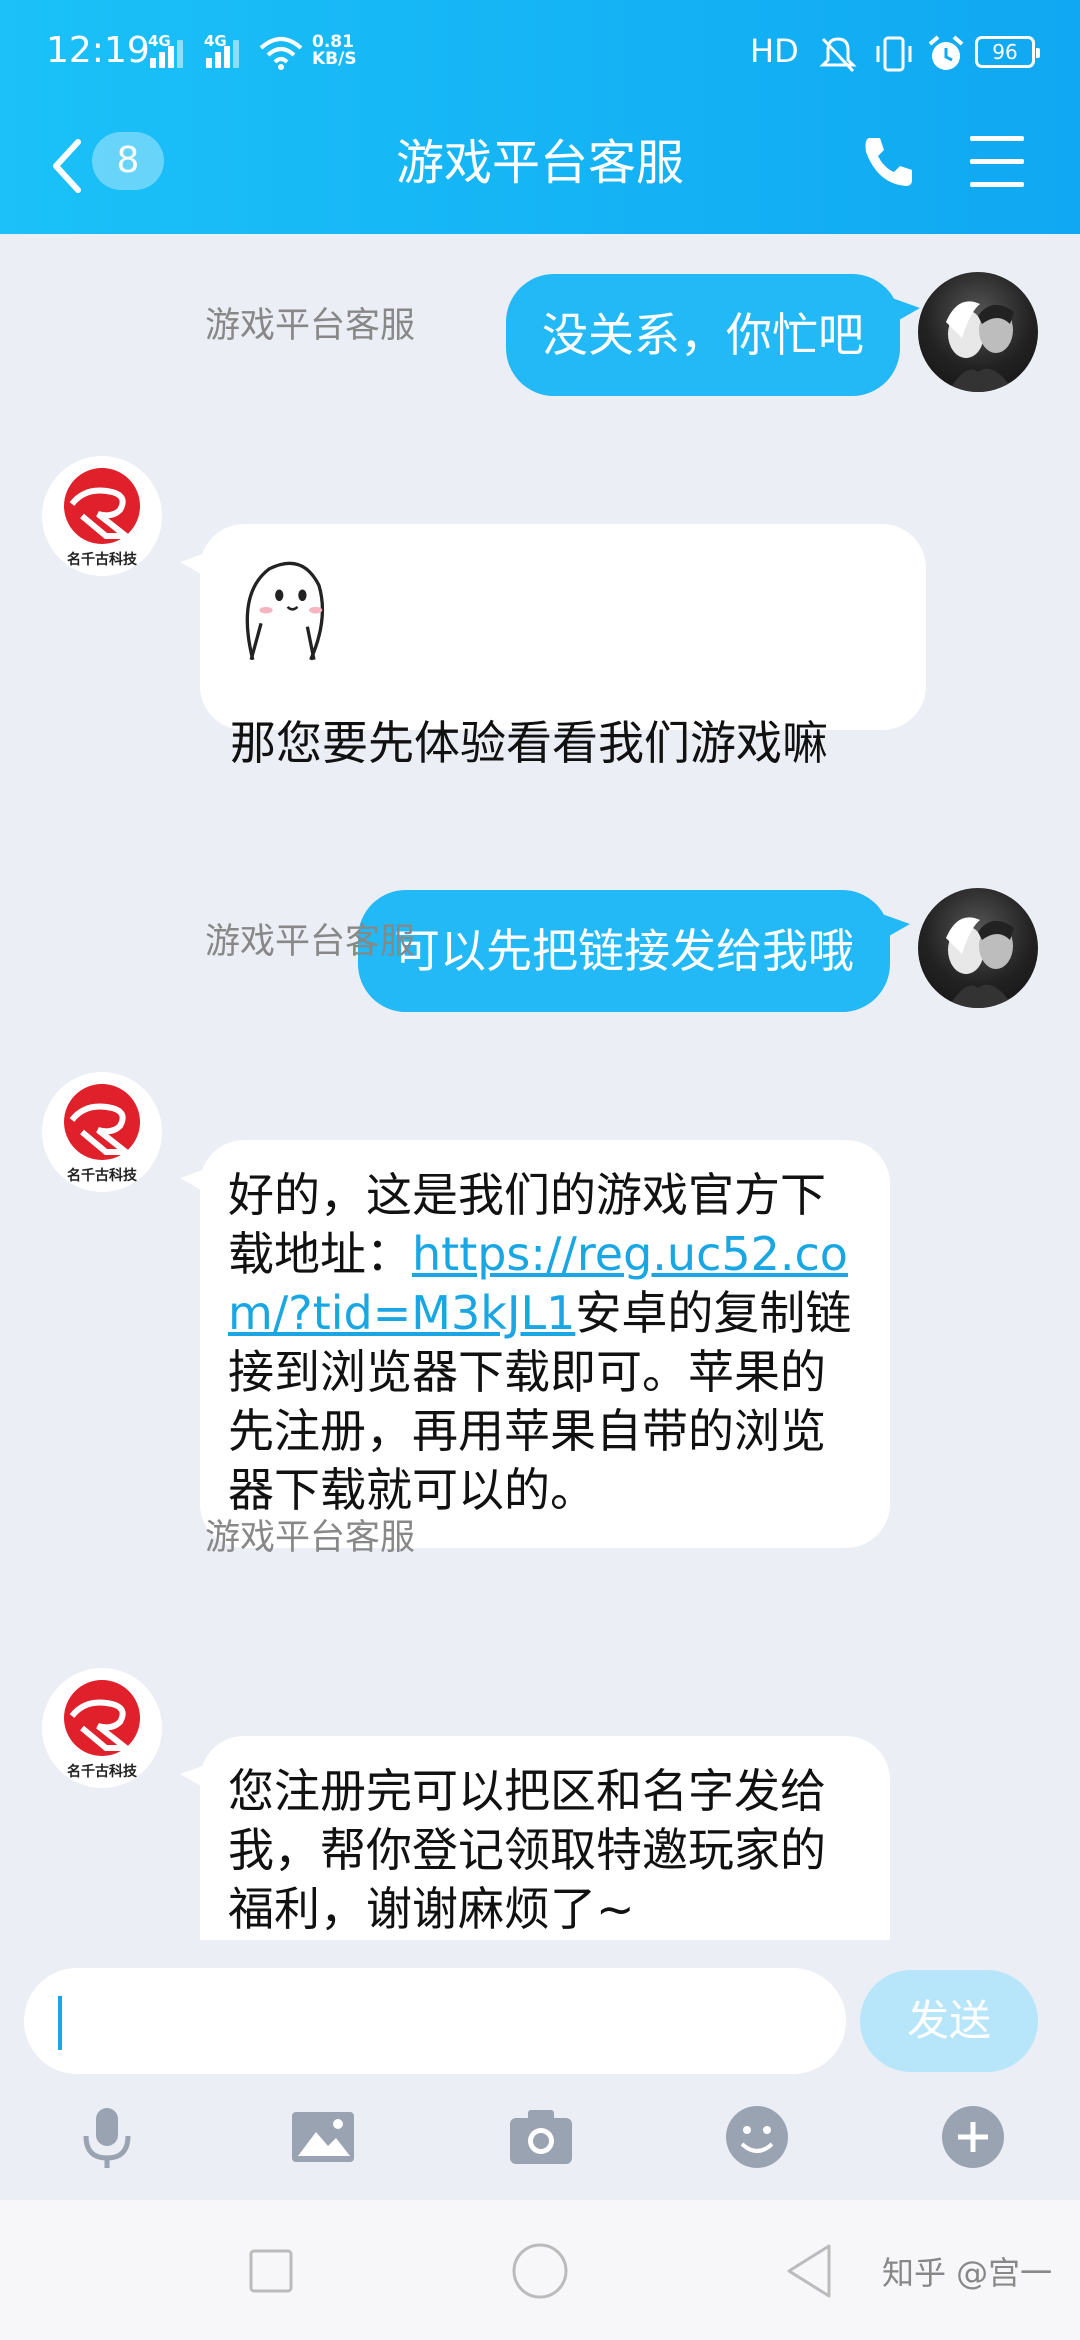 This screenshot has width=1080, height=2340. What do you see at coordinates (540, 55) in the screenshot?
I see `status-bar: 12:19 4G 4G 0.81 KB/S HD 96` at bounding box center [540, 55].